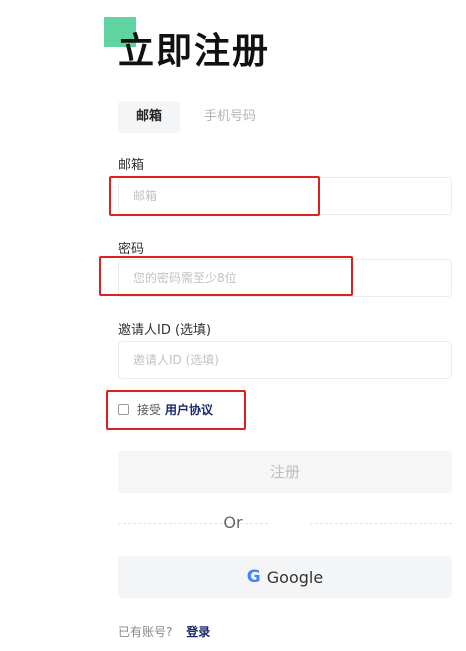 The height and width of the screenshot is (651, 466). Describe the element at coordinates (230, 117) in the screenshot. I see `tab-phone: 手机号码` at that location.